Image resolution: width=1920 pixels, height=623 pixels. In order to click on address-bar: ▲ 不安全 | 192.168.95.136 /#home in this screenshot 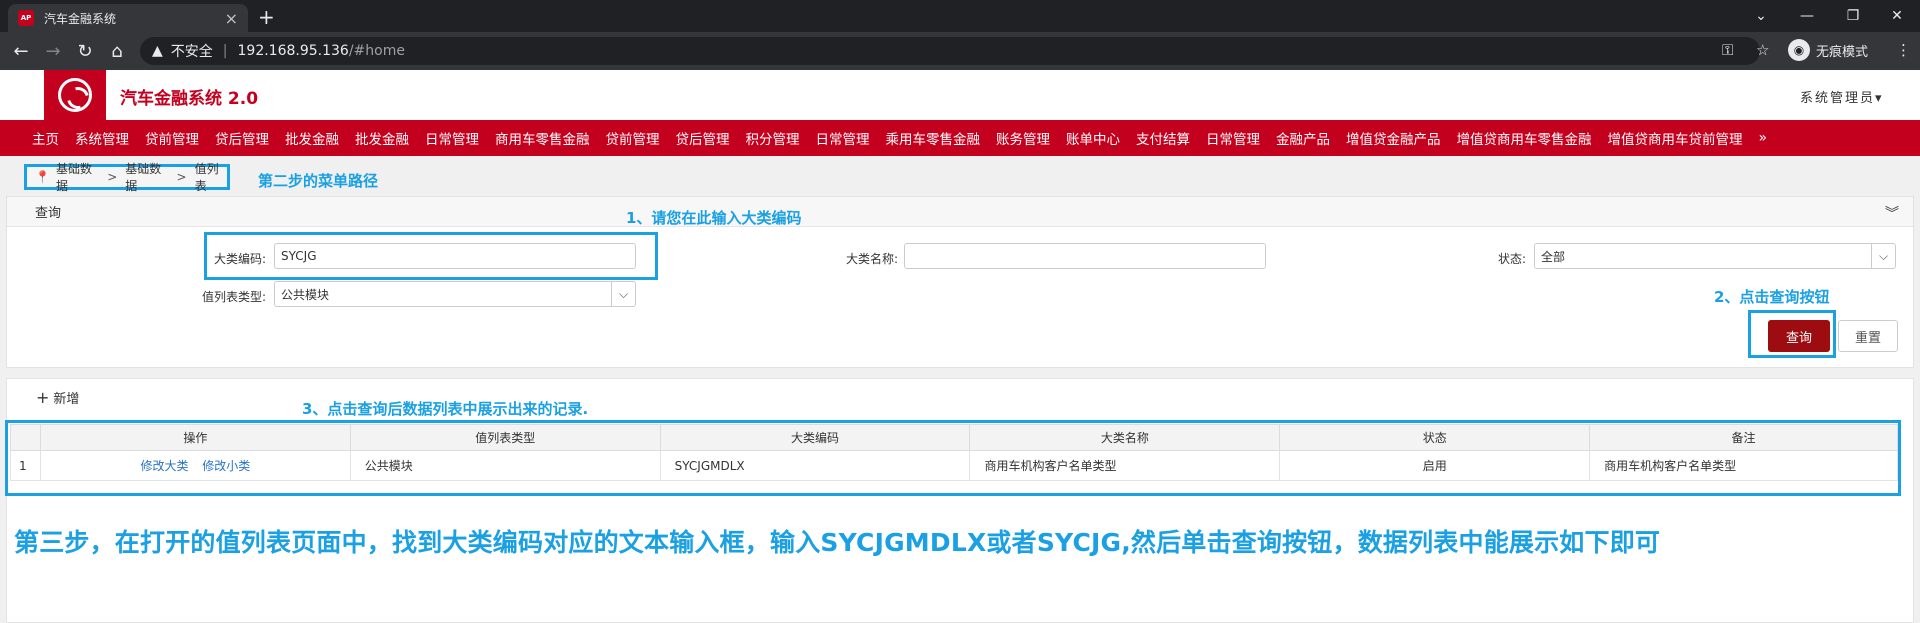, I will do `click(950, 51)`.